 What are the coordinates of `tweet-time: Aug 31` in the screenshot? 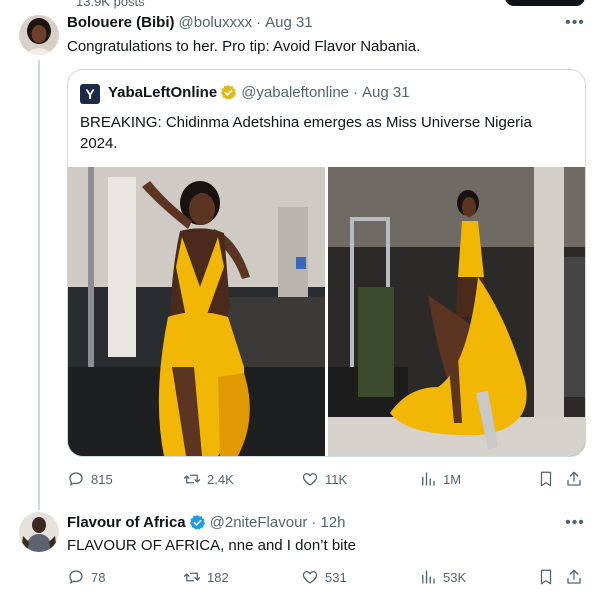 It's located at (289, 22).